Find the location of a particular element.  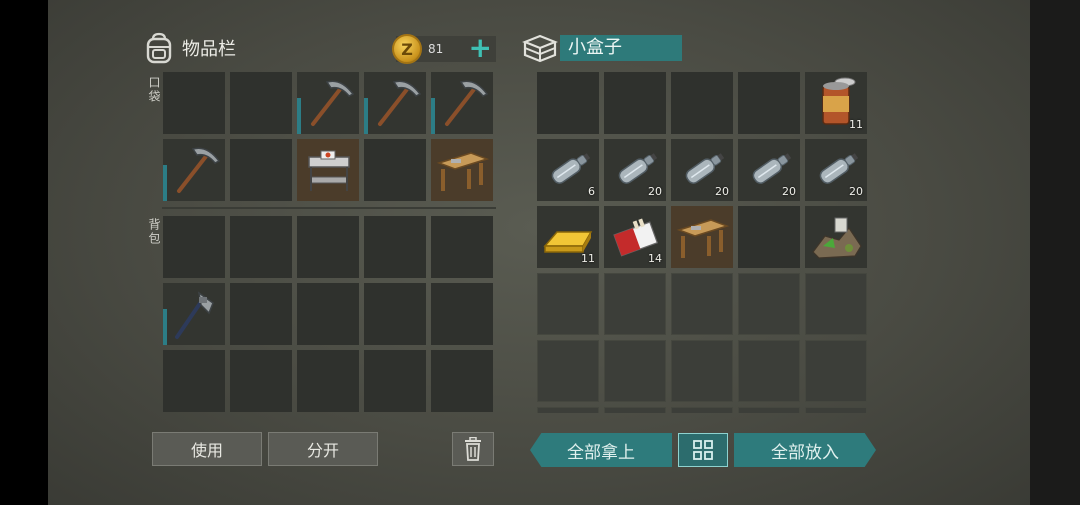

trash-button is located at coordinates (473, 449).